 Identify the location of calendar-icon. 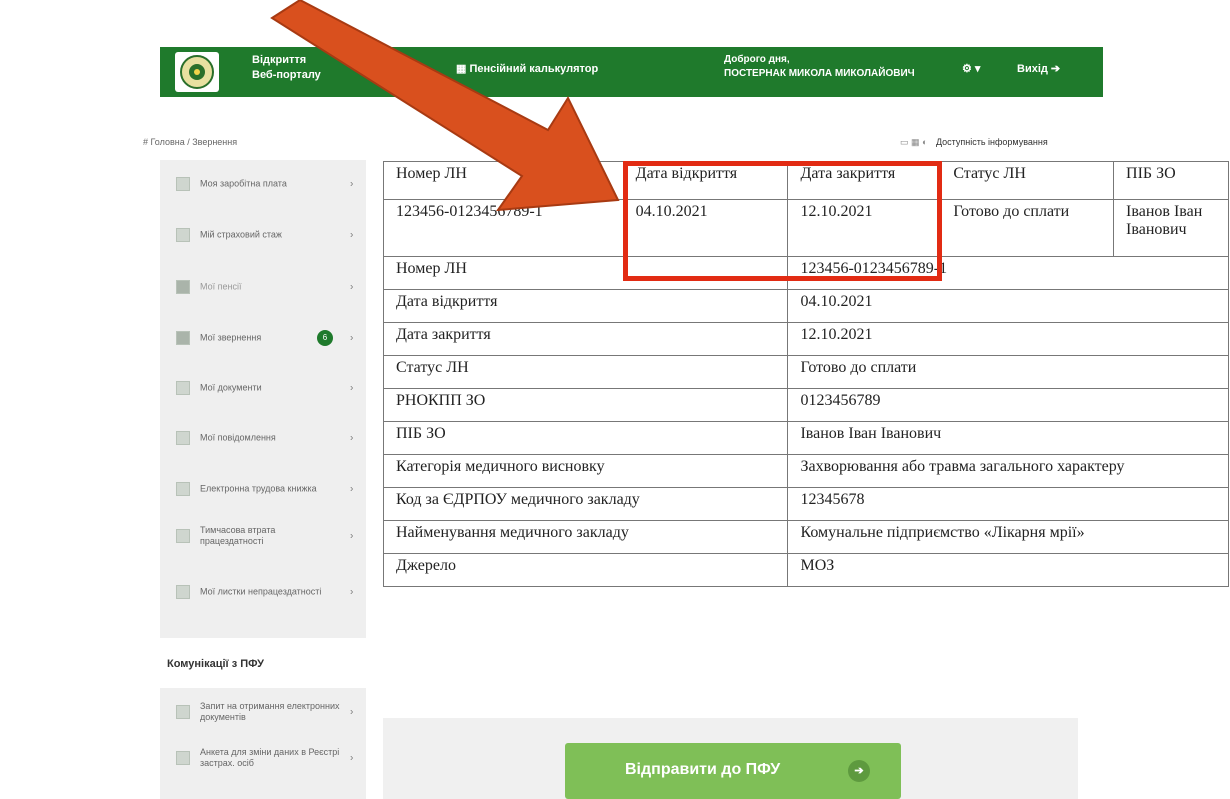
(183, 235).